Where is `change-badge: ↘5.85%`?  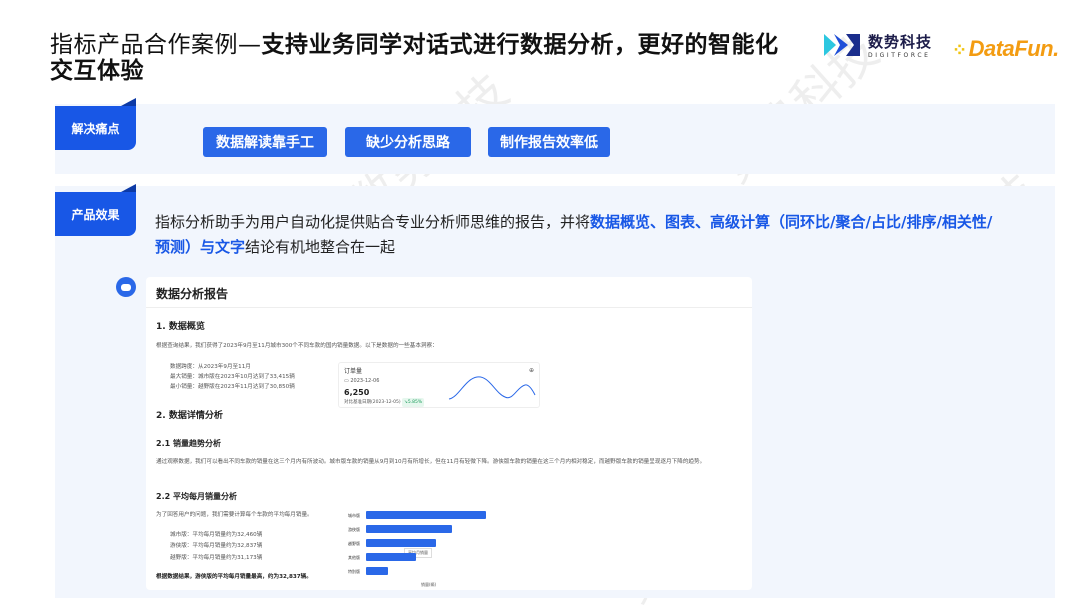 change-badge: ↘5.85% is located at coordinates (413, 402).